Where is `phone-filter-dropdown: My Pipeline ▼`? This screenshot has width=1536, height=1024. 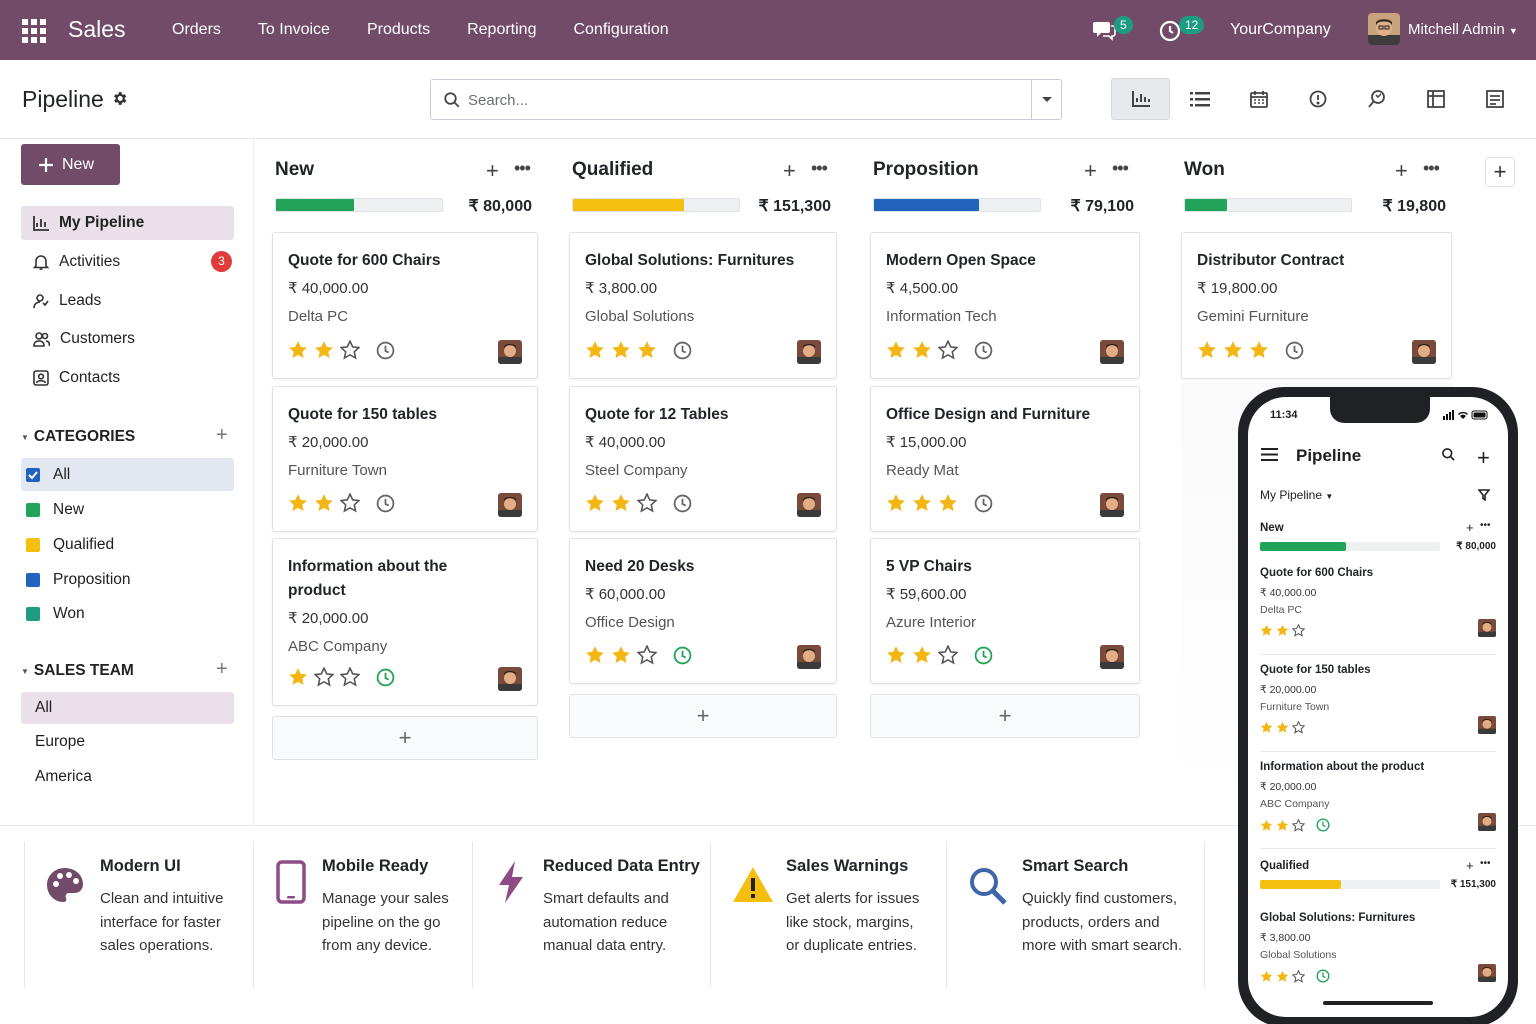
phone-filter-dropdown: My Pipeline ▼ is located at coordinates (1296, 495).